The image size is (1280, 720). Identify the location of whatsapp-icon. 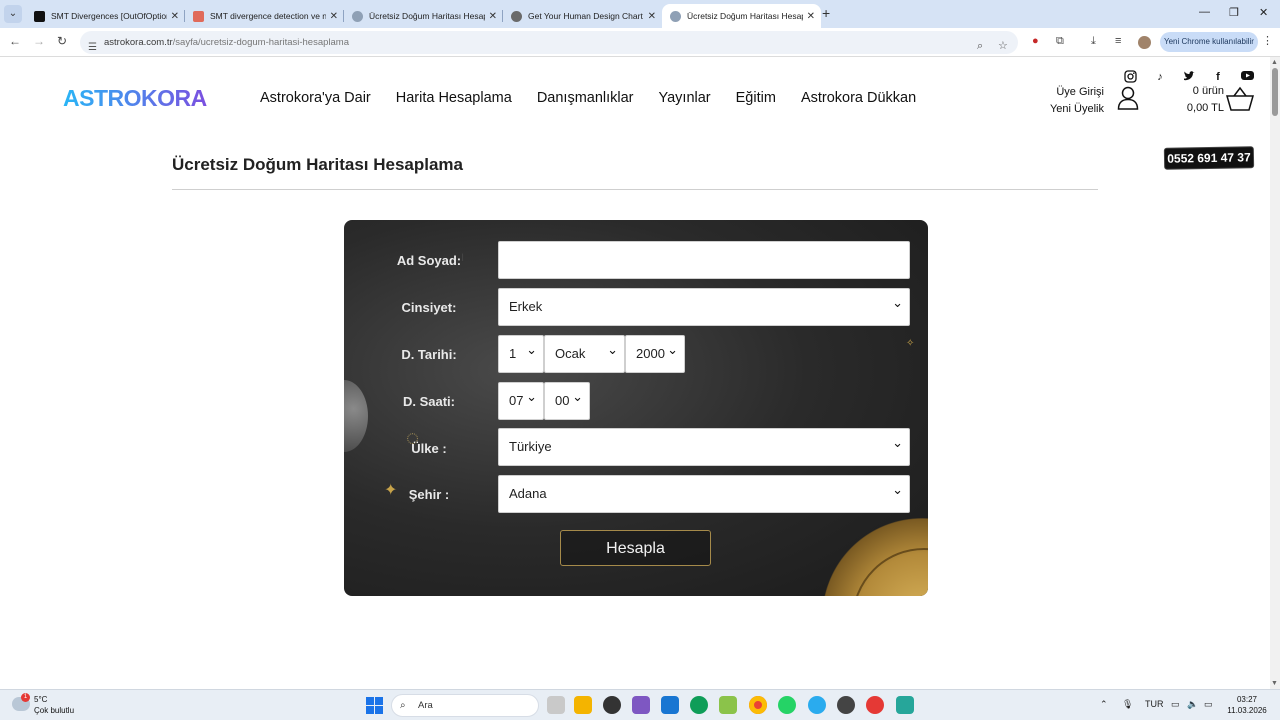
(787, 705).